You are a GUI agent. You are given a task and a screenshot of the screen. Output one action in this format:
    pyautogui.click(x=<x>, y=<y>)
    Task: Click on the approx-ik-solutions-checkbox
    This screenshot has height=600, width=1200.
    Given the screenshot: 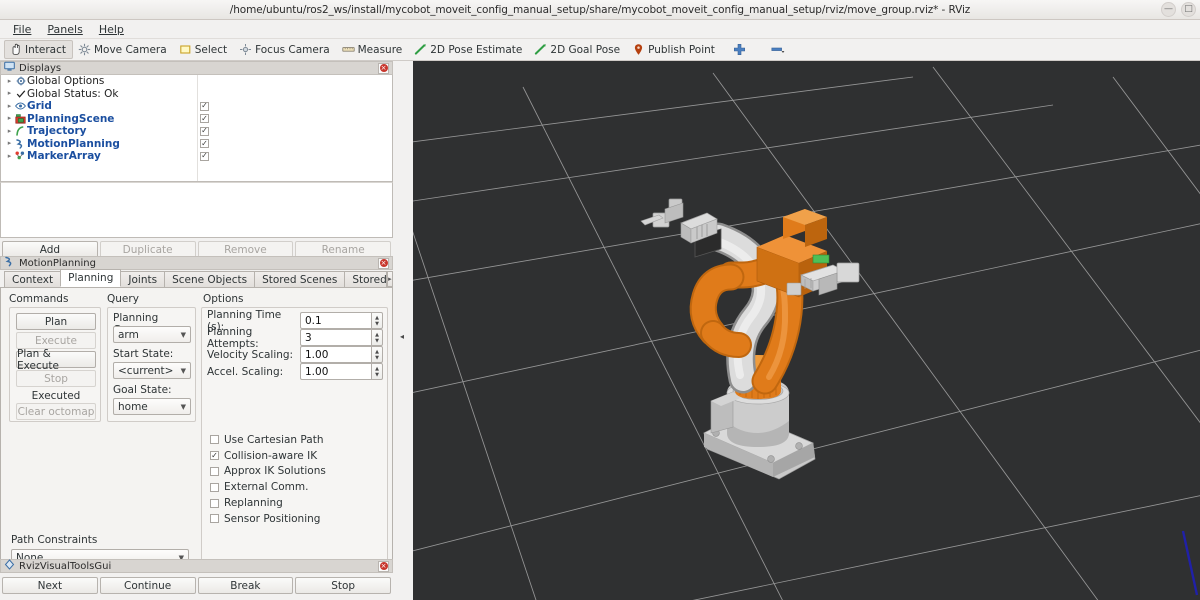 What is the action you would take?
    pyautogui.click(x=214, y=471)
    